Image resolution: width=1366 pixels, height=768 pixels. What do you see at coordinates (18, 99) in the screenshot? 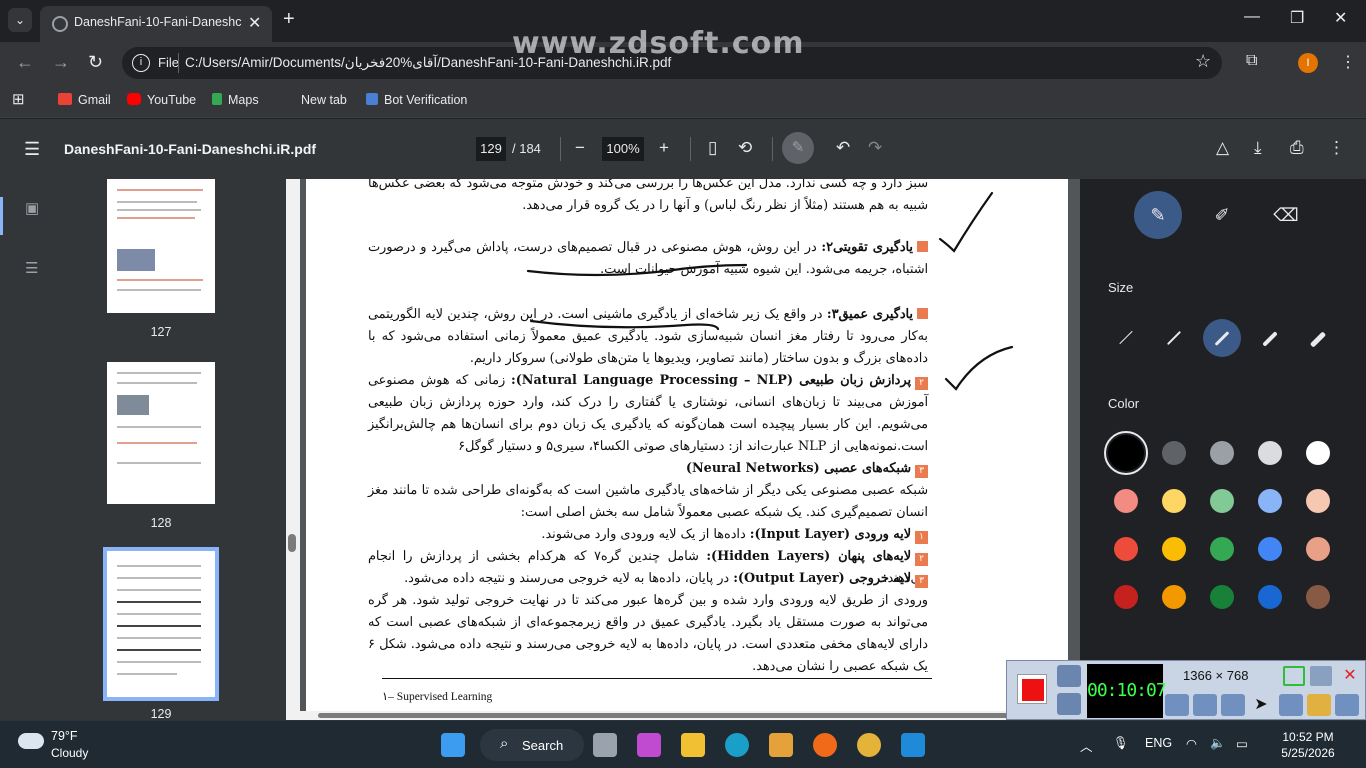
I see `apps-grid-icon: ⊞` at bounding box center [18, 99].